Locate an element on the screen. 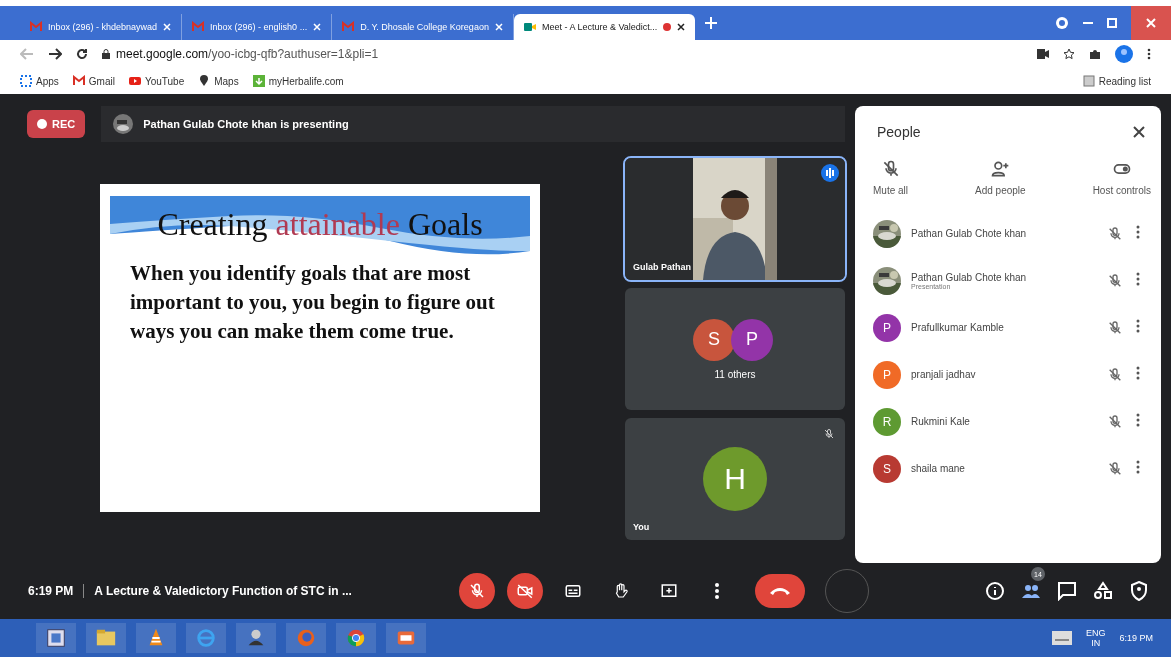 This screenshot has width=1171, height=657. participant-row: Pathan Gulab Chote khan is located at coordinates (1008, 233).